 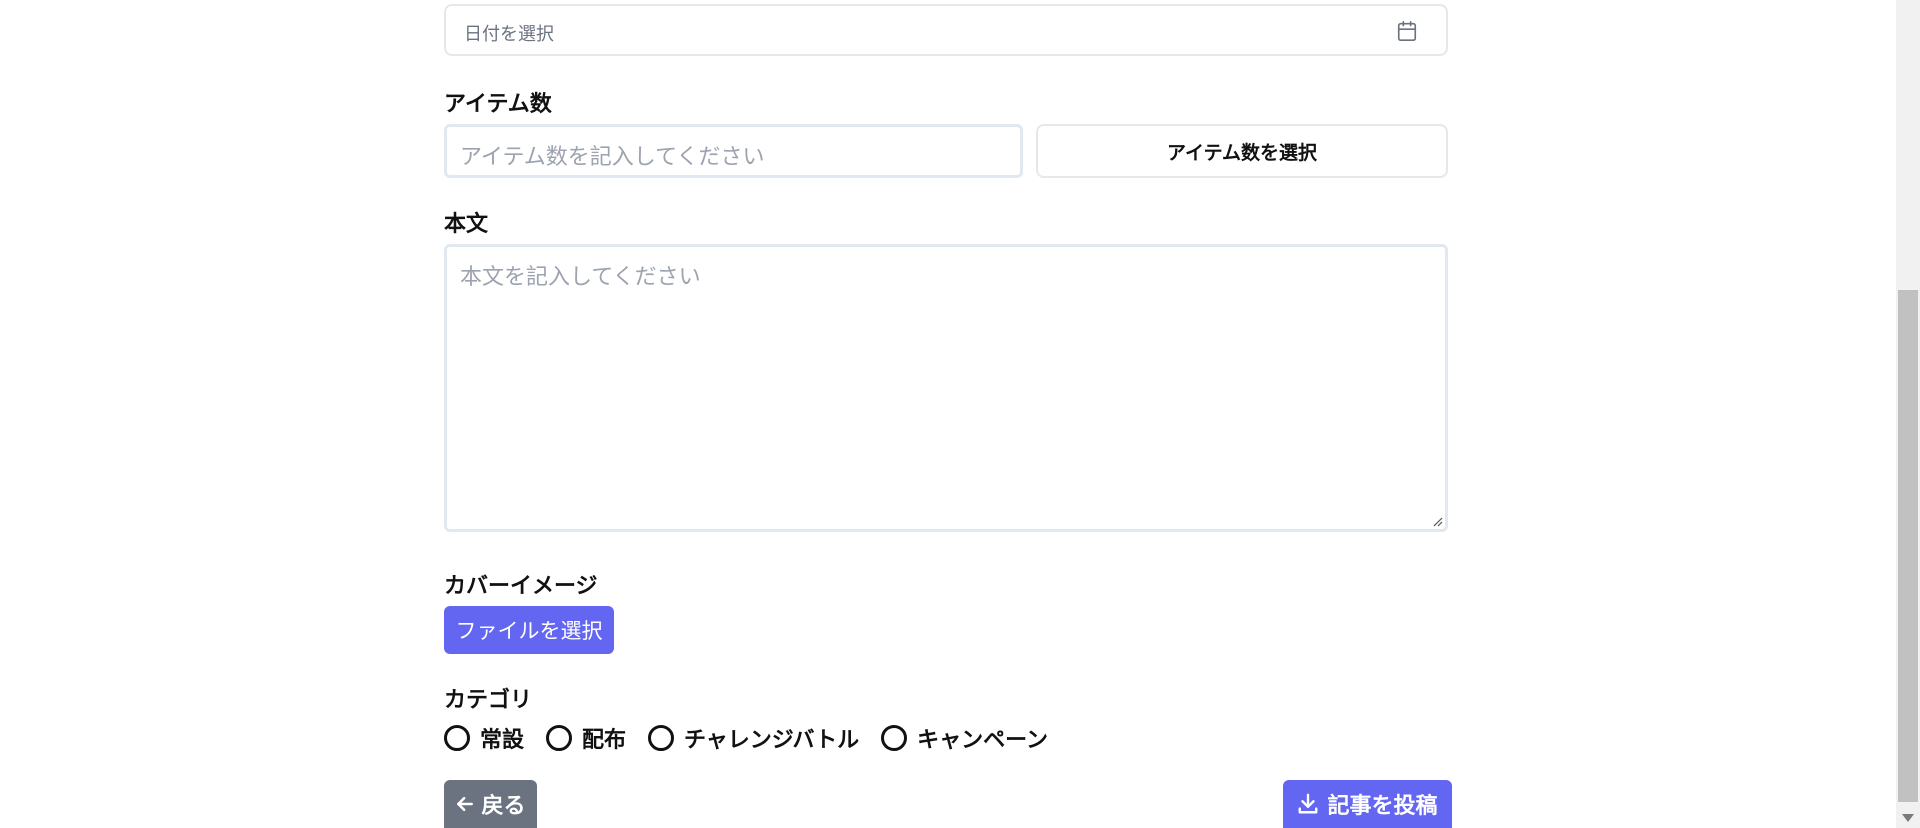 I want to click on post-button-label: 記事を投稿, so click(x=1382, y=806).